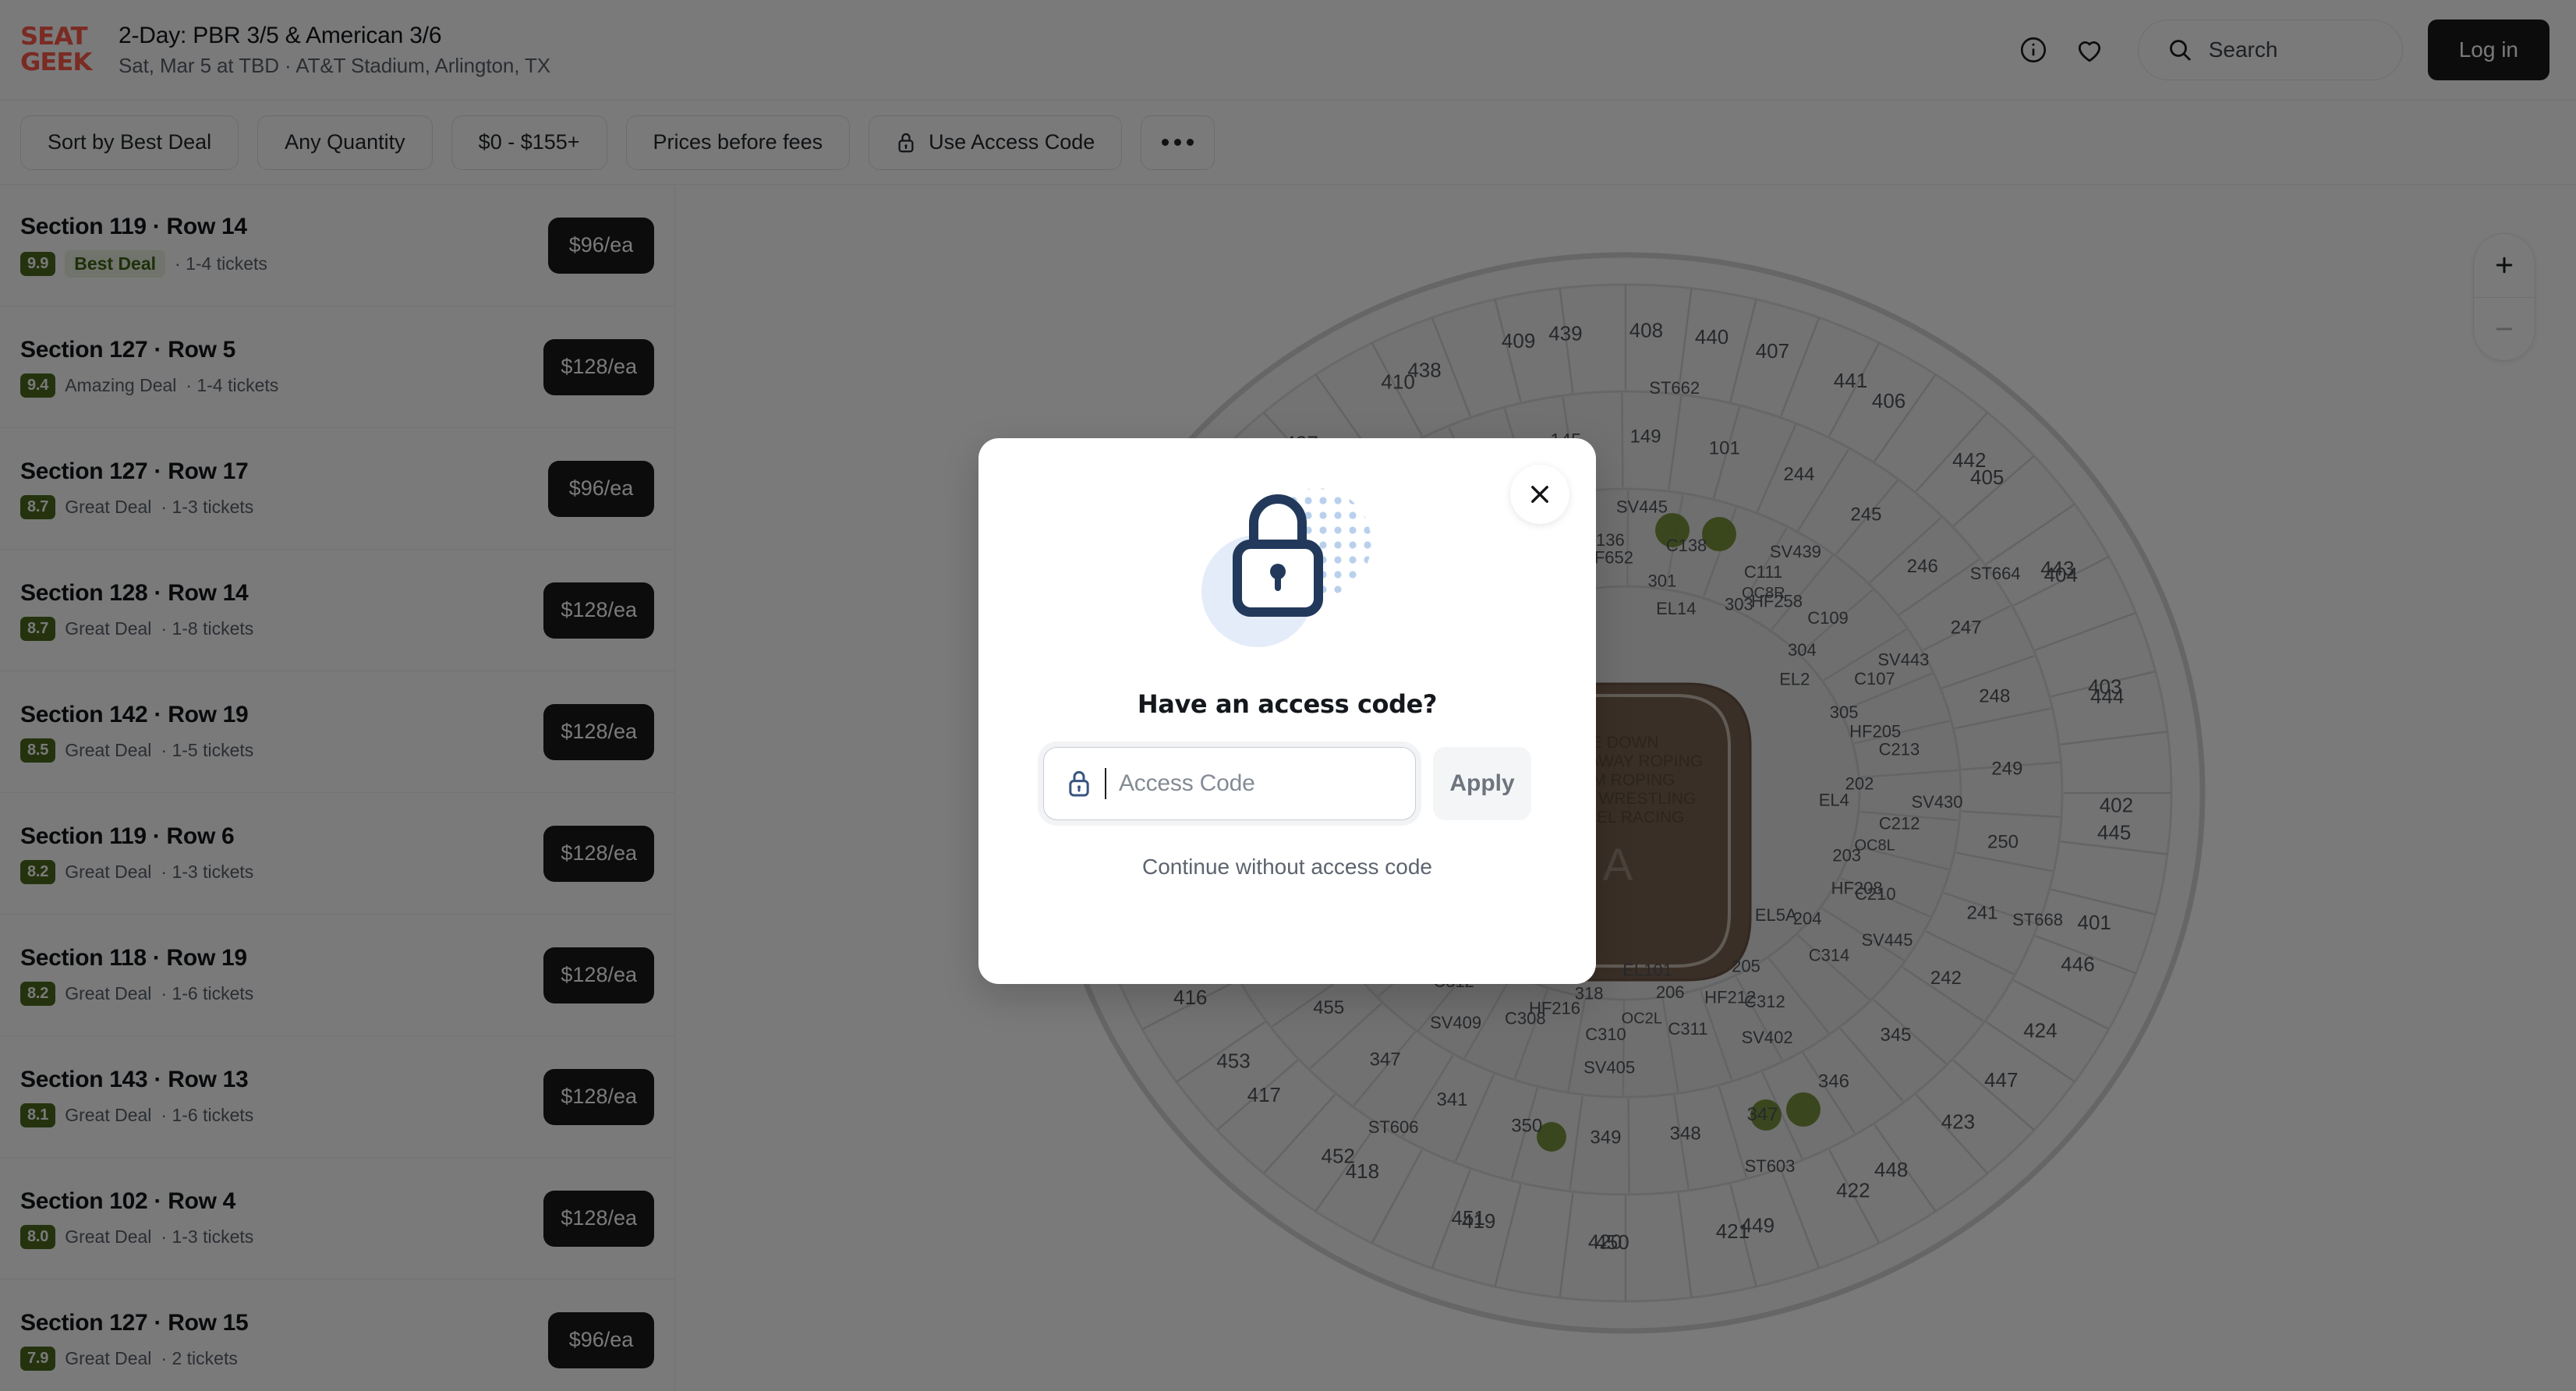 This screenshot has width=2576, height=1391. I want to click on continue-without-code-link: Continue without access code, so click(1287, 867).